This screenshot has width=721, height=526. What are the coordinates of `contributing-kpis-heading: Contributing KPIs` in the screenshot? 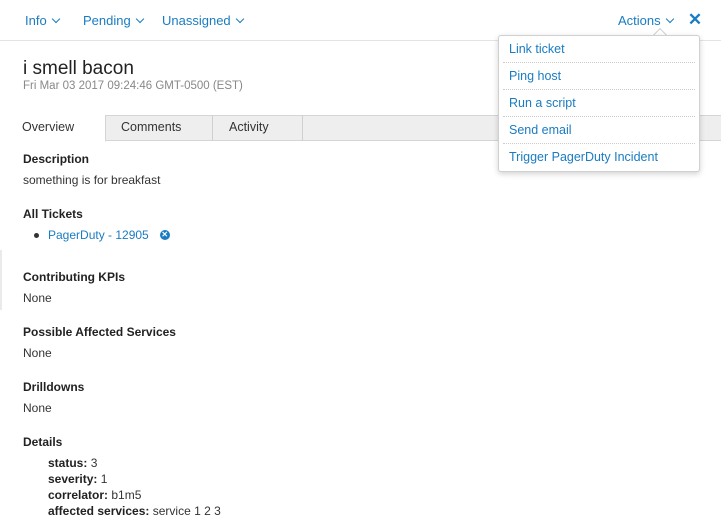 It's located at (74, 277).